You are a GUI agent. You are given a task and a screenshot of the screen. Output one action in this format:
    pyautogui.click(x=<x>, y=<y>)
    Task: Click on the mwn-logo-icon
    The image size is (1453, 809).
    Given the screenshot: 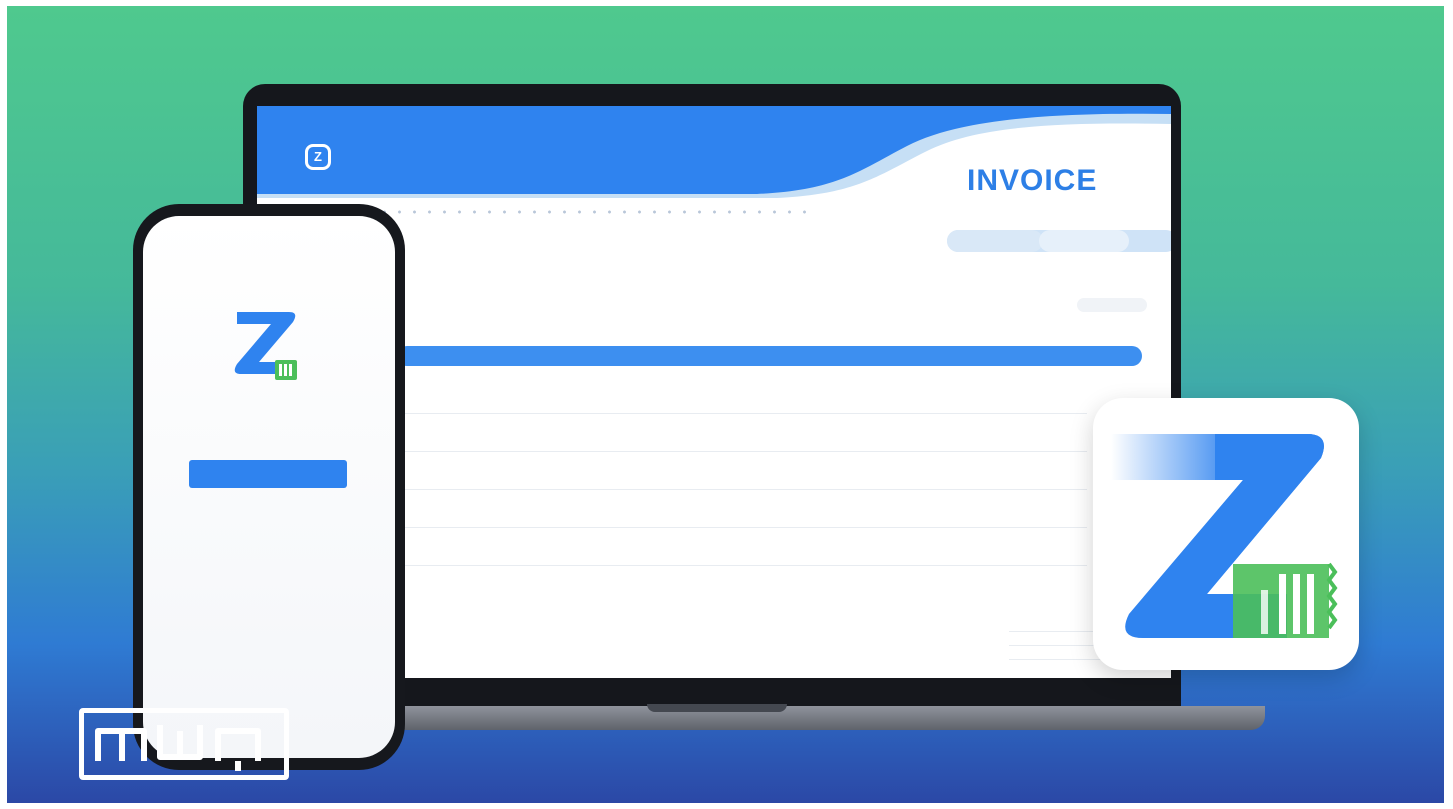 What is the action you would take?
    pyautogui.click(x=178, y=748)
    